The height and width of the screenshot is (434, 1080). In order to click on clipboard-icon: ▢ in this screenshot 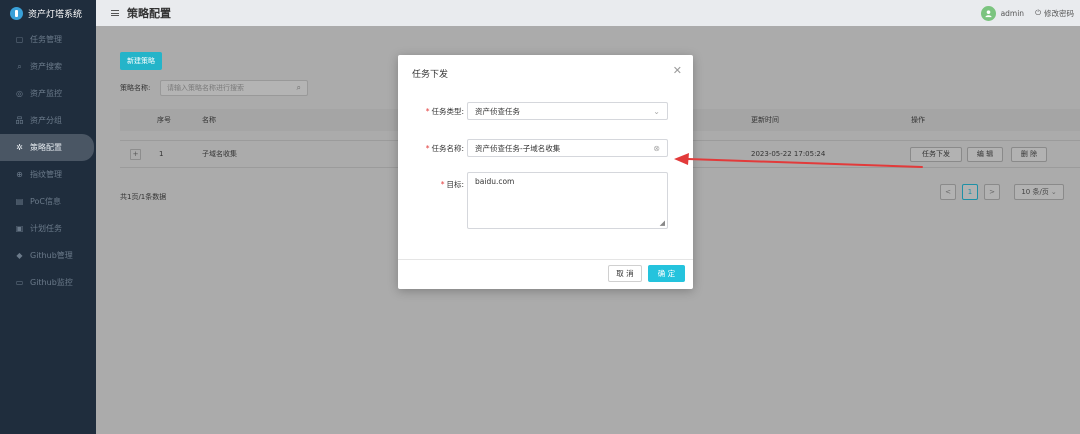, I will do `click(19, 39)`.